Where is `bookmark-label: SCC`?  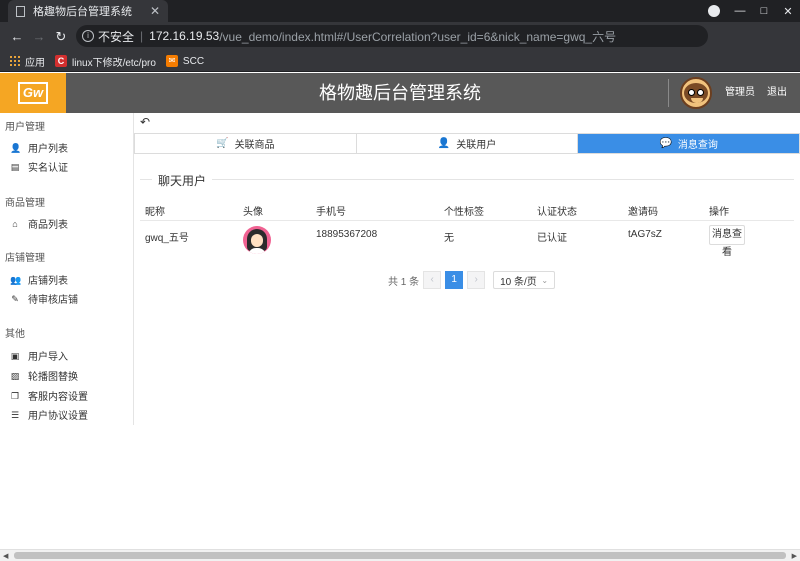
bookmark-label: SCC is located at coordinates (193, 61).